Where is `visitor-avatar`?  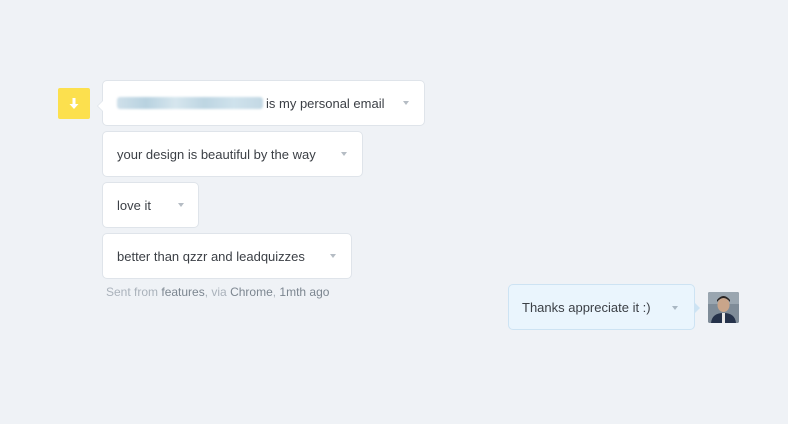 visitor-avatar is located at coordinates (74, 103).